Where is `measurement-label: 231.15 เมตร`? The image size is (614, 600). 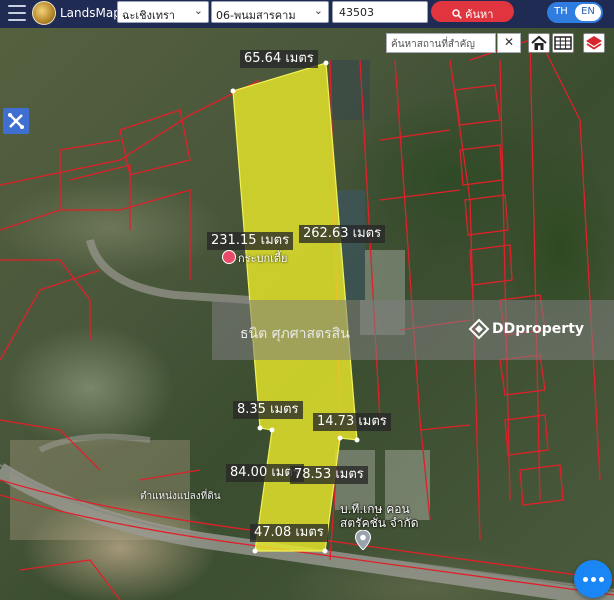
measurement-label: 231.15 เมตร is located at coordinates (250, 241).